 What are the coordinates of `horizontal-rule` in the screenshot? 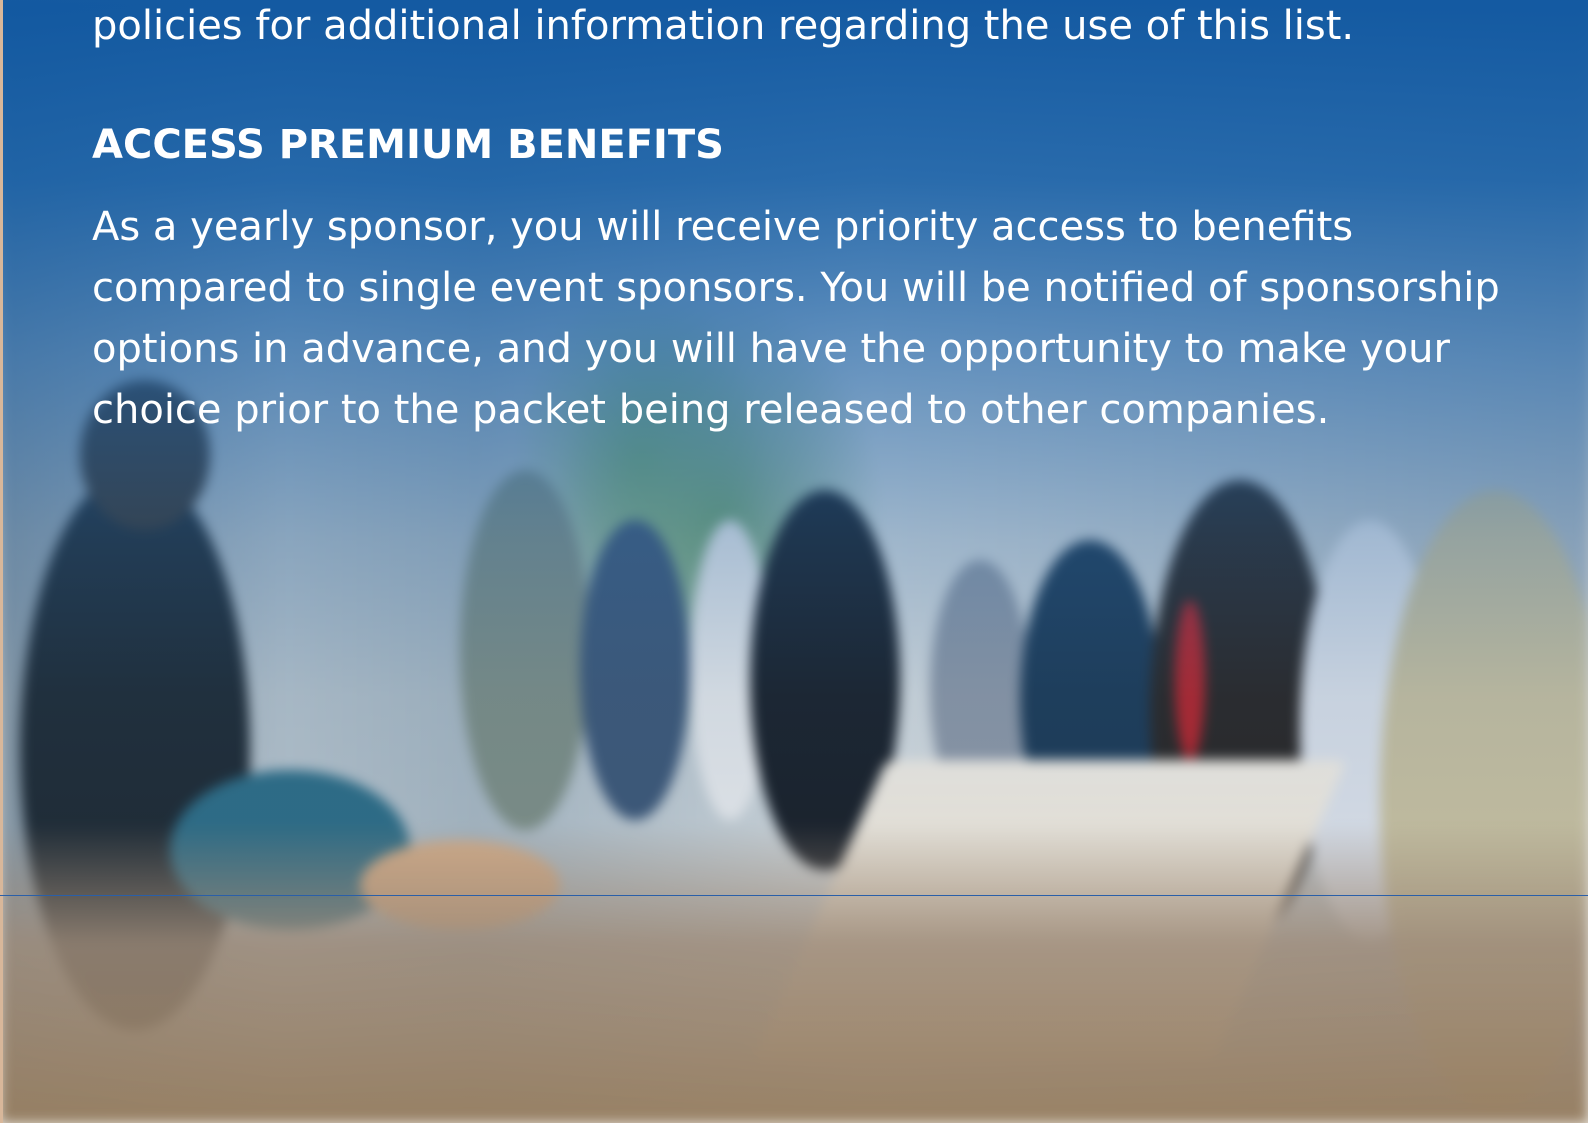 It's located at (794, 895).